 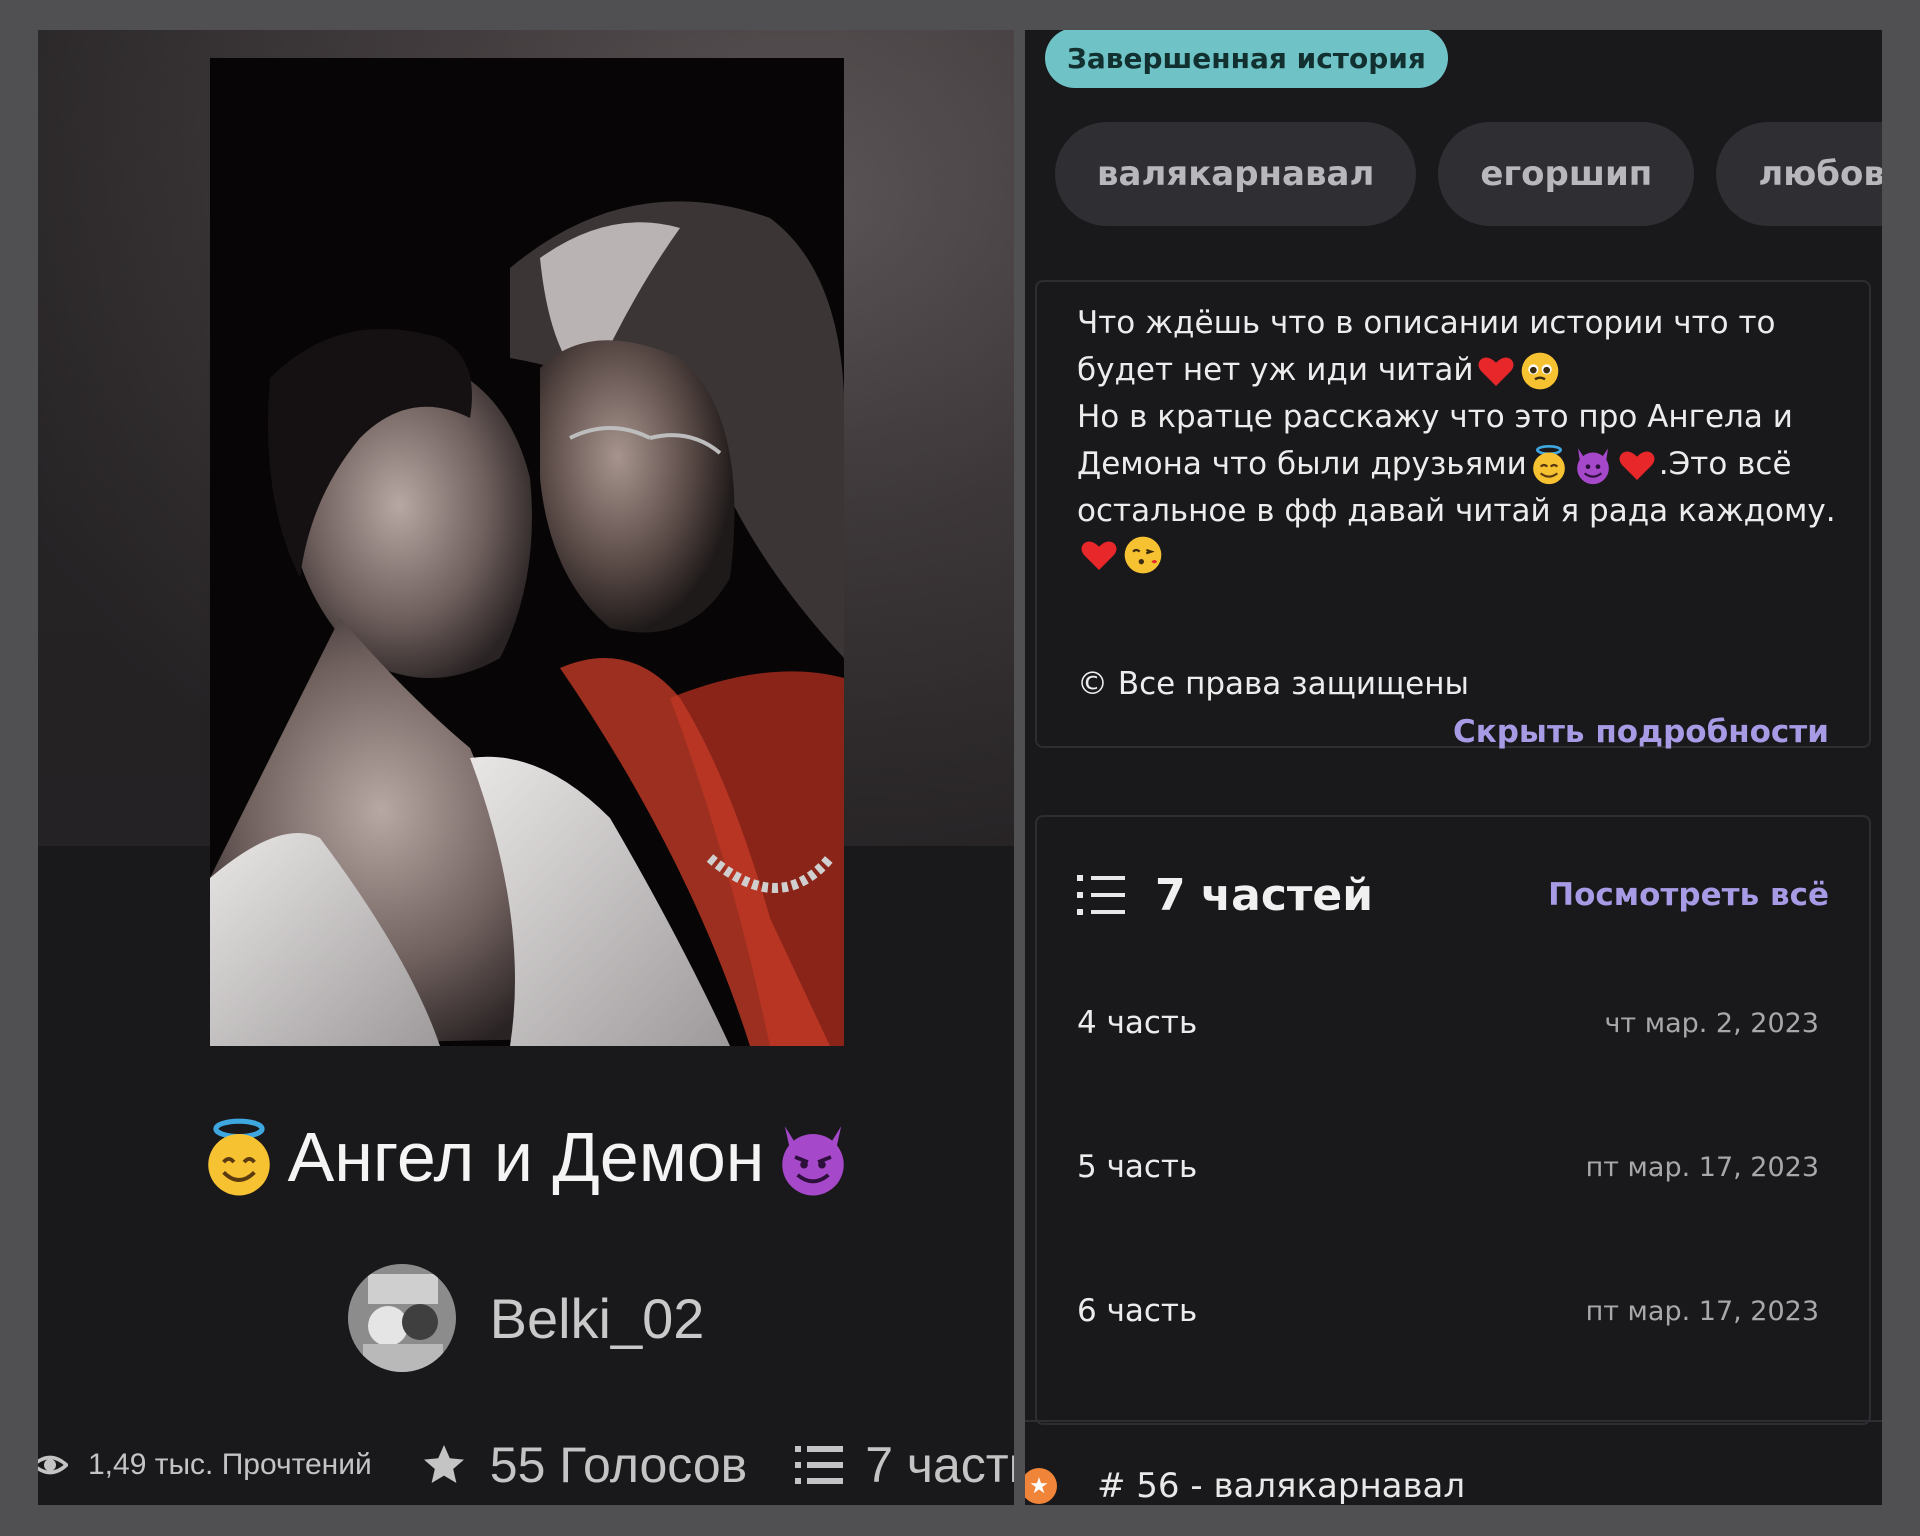 What do you see at coordinates (1799, 174) in the screenshot?
I see `tag-chip: любовь` at bounding box center [1799, 174].